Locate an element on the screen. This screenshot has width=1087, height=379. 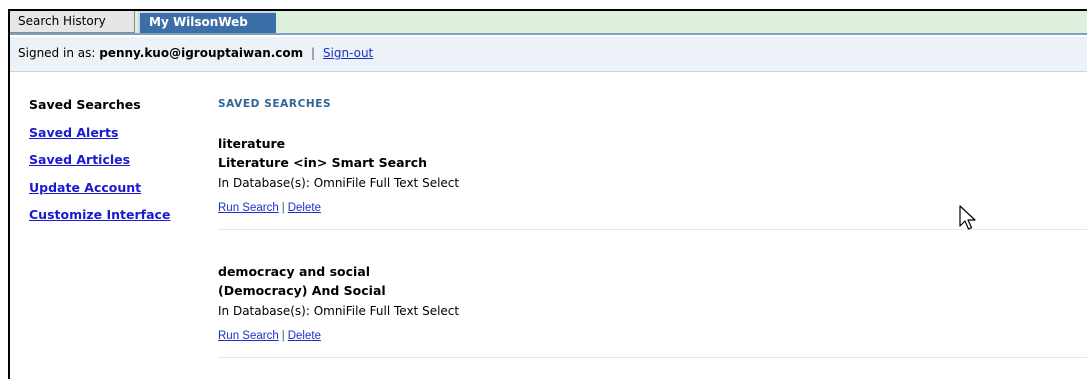
sidebar-item-update-account: Update Account is located at coordinates (119, 194).